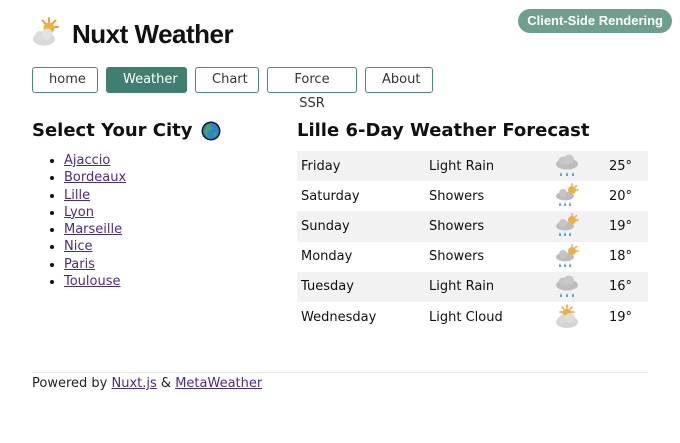 This screenshot has height=443, width=680. Describe the element at coordinates (567, 316) in the screenshot. I see `light-cloud-icon` at that location.